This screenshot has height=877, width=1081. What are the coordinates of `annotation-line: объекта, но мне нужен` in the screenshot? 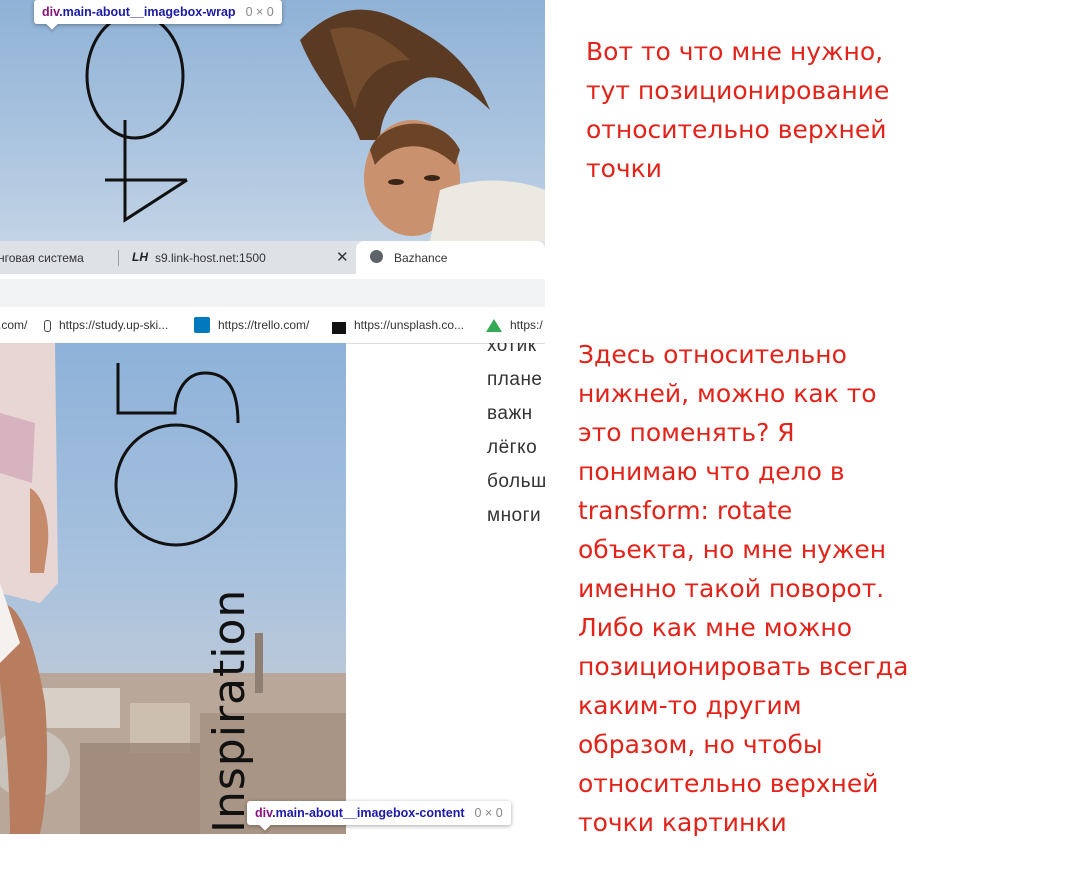 It's located at (732, 549).